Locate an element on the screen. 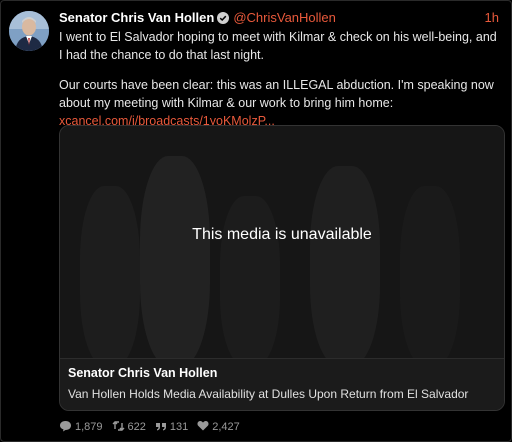 This screenshot has height=442, width=512. media-card-title: Senator Chris Van Hollen is located at coordinates (143, 373).